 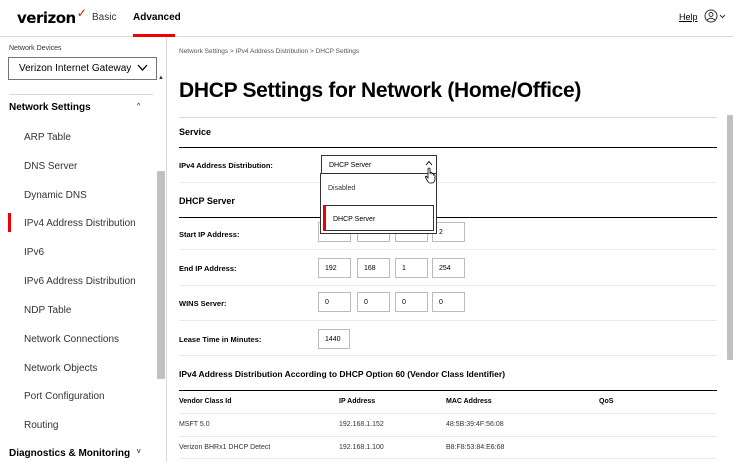 I want to click on distribution-select-value: DHCP Server, so click(x=350, y=165).